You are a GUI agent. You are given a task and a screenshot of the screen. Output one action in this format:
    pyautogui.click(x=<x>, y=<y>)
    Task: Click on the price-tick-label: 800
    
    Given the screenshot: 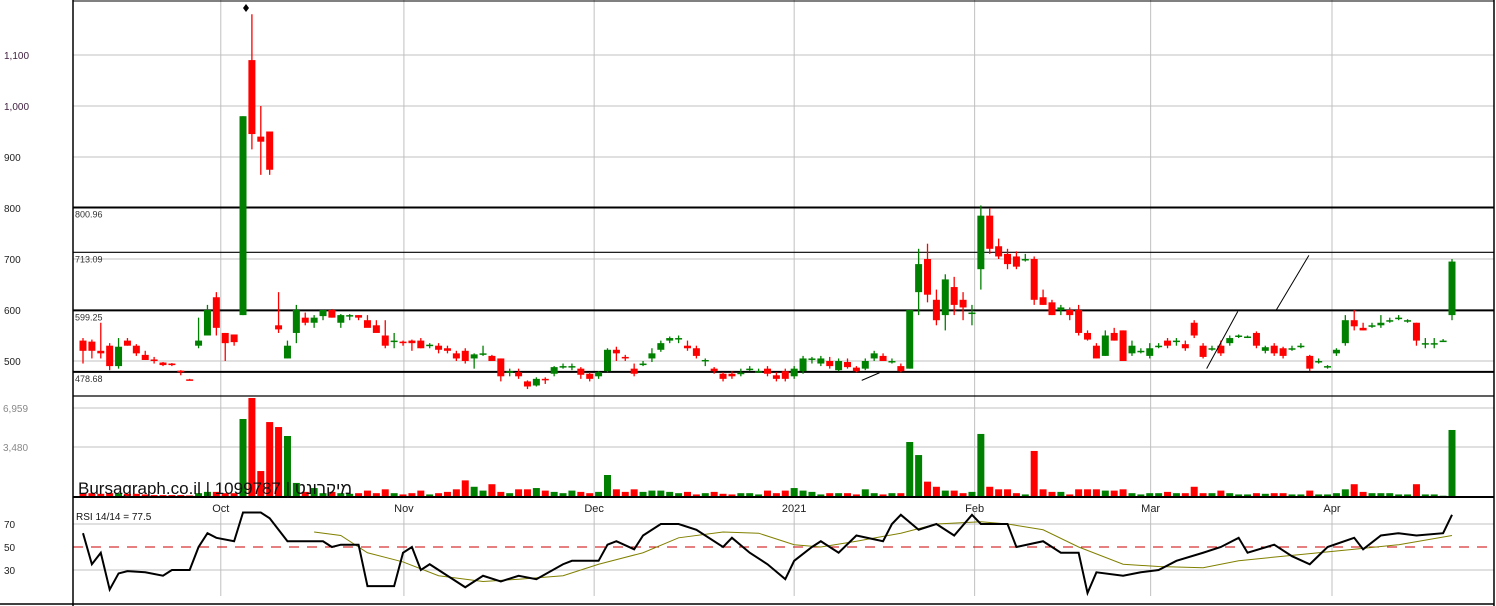 What is the action you would take?
    pyautogui.click(x=12, y=209)
    